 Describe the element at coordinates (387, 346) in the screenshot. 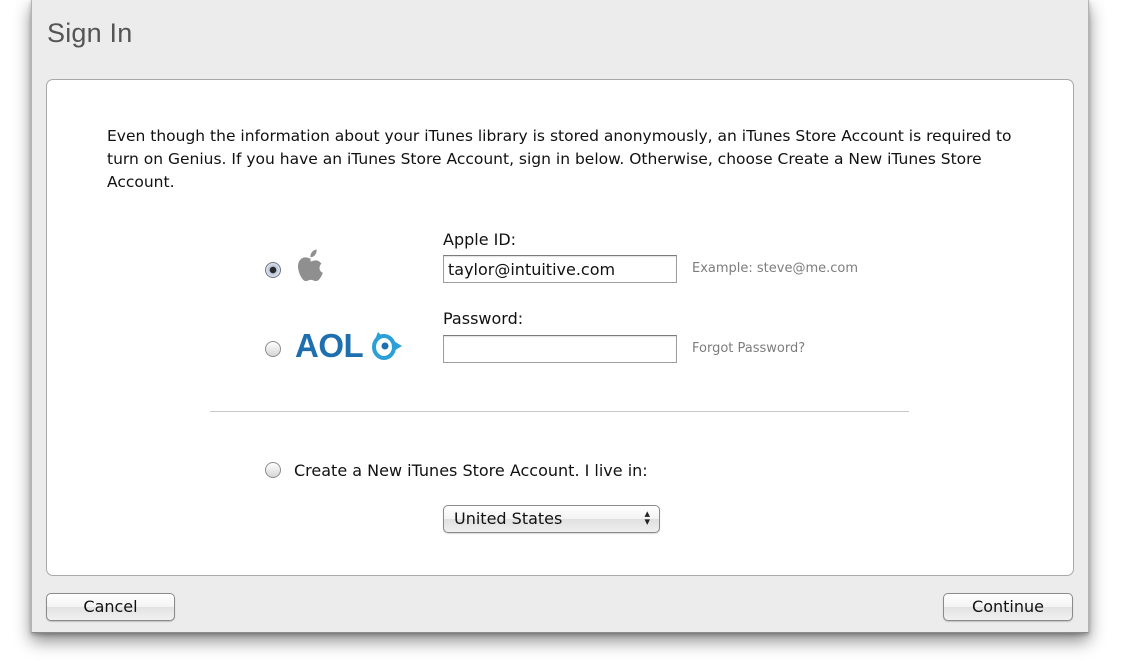

I see `aol-running-man-icon` at that location.